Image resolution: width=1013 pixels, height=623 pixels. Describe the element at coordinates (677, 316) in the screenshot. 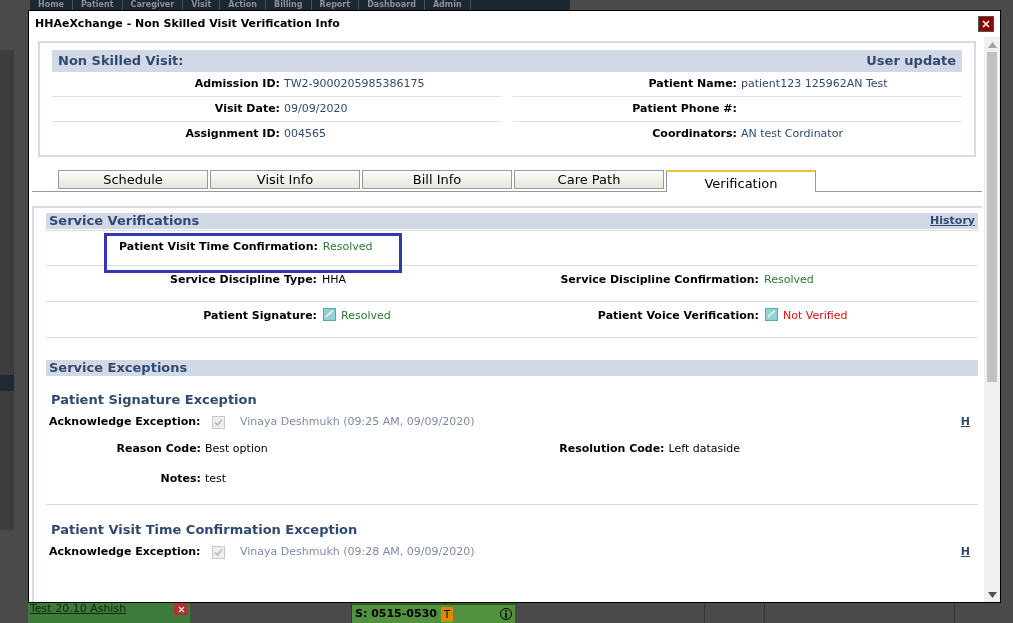

I see `field-label: Patient Voice Verification:` at that location.